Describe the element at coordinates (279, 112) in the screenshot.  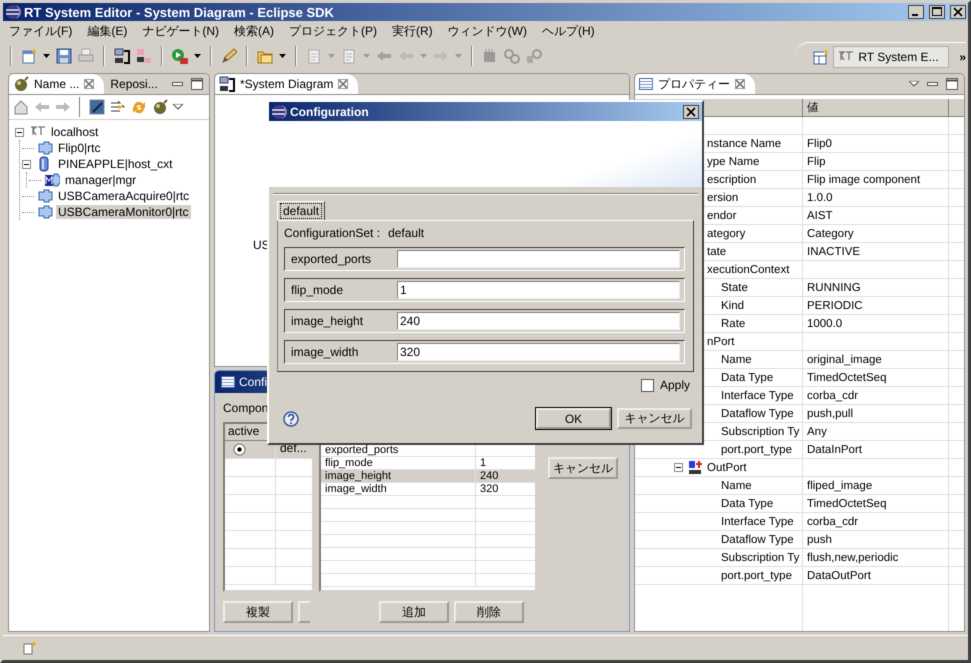
I see `app-icon` at that location.